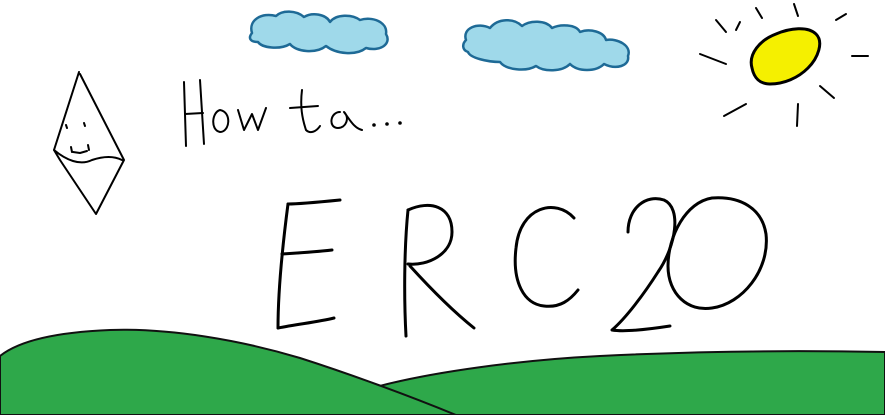 The image size is (885, 415). I want to click on caption-how-to, so click(292, 113).